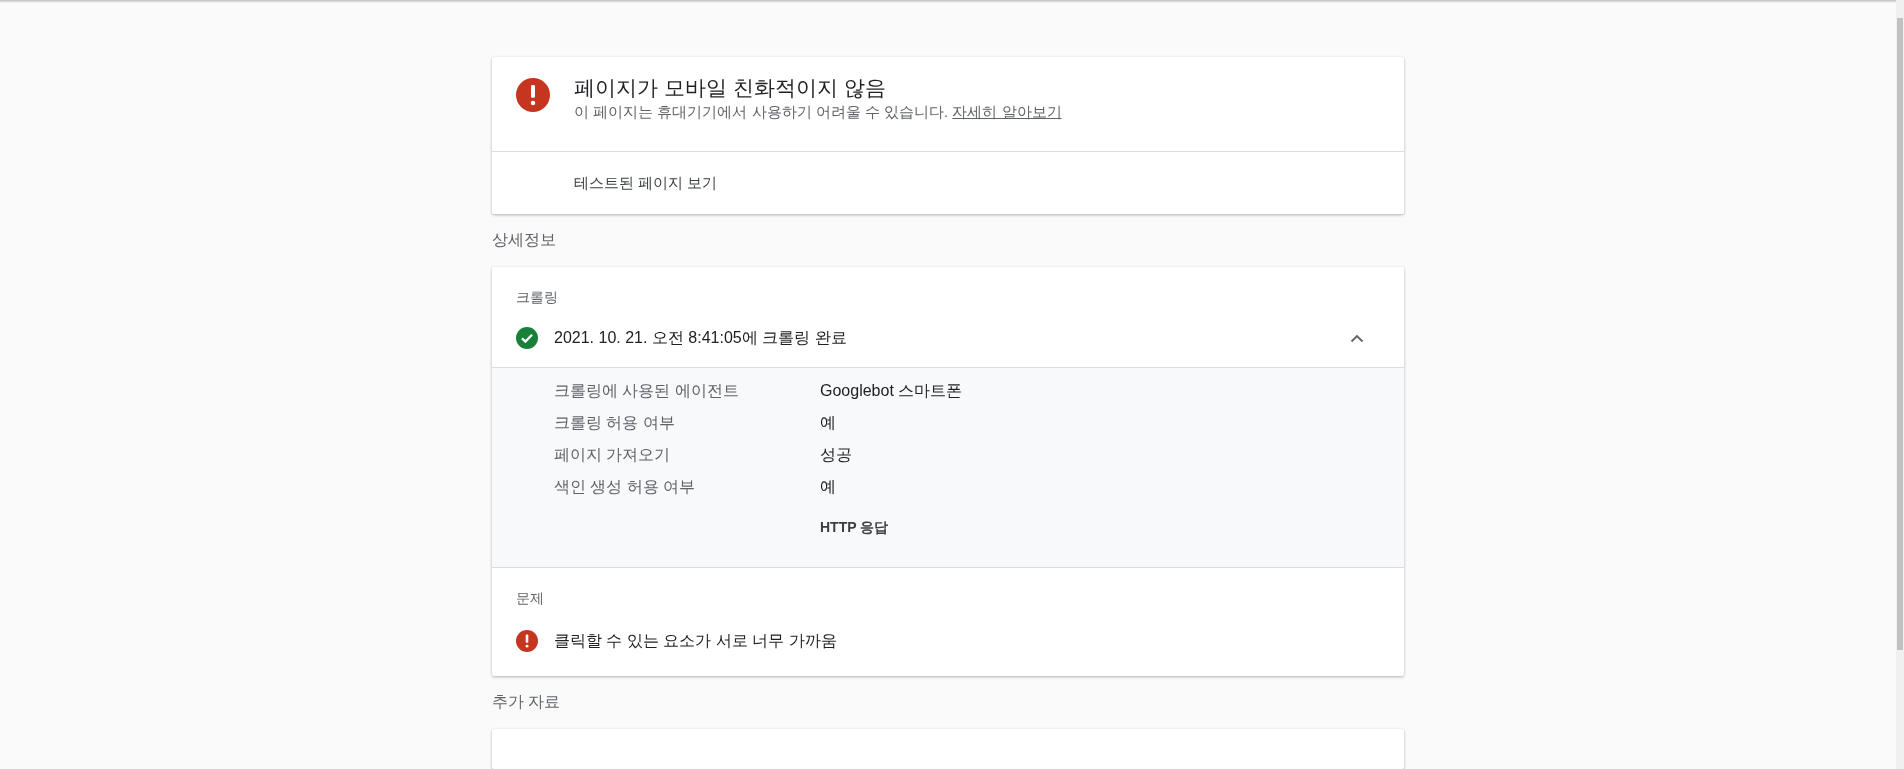 This screenshot has width=1904, height=769. I want to click on verdict-description: 이 페이지는 휴대기기에서 사용하기 어려울 수 있습니다., so click(761, 111).